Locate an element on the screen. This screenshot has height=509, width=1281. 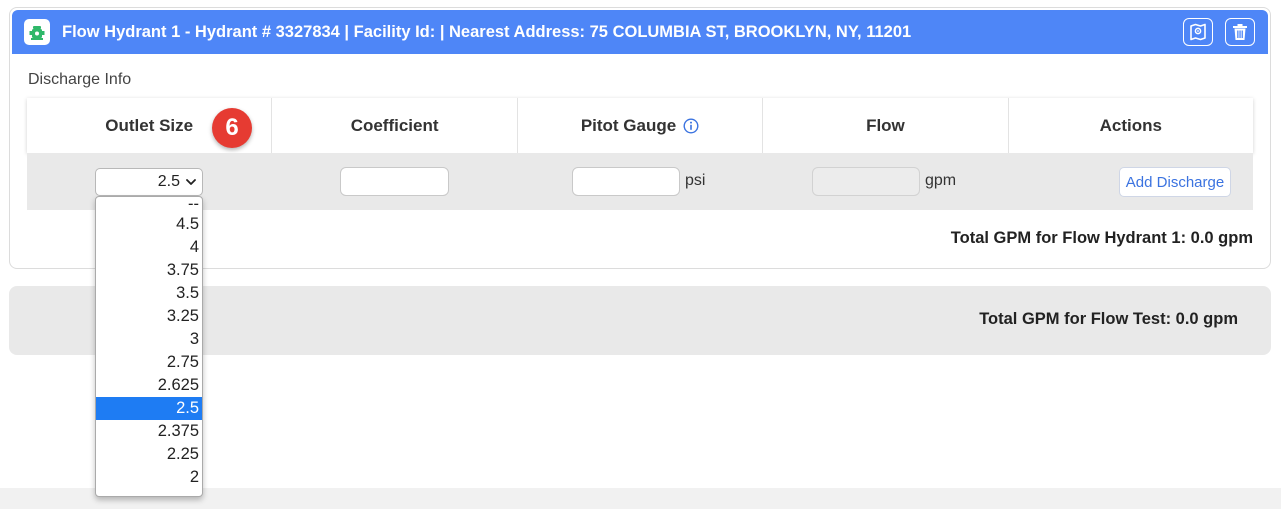
column-label: Coefficient is located at coordinates (394, 125).